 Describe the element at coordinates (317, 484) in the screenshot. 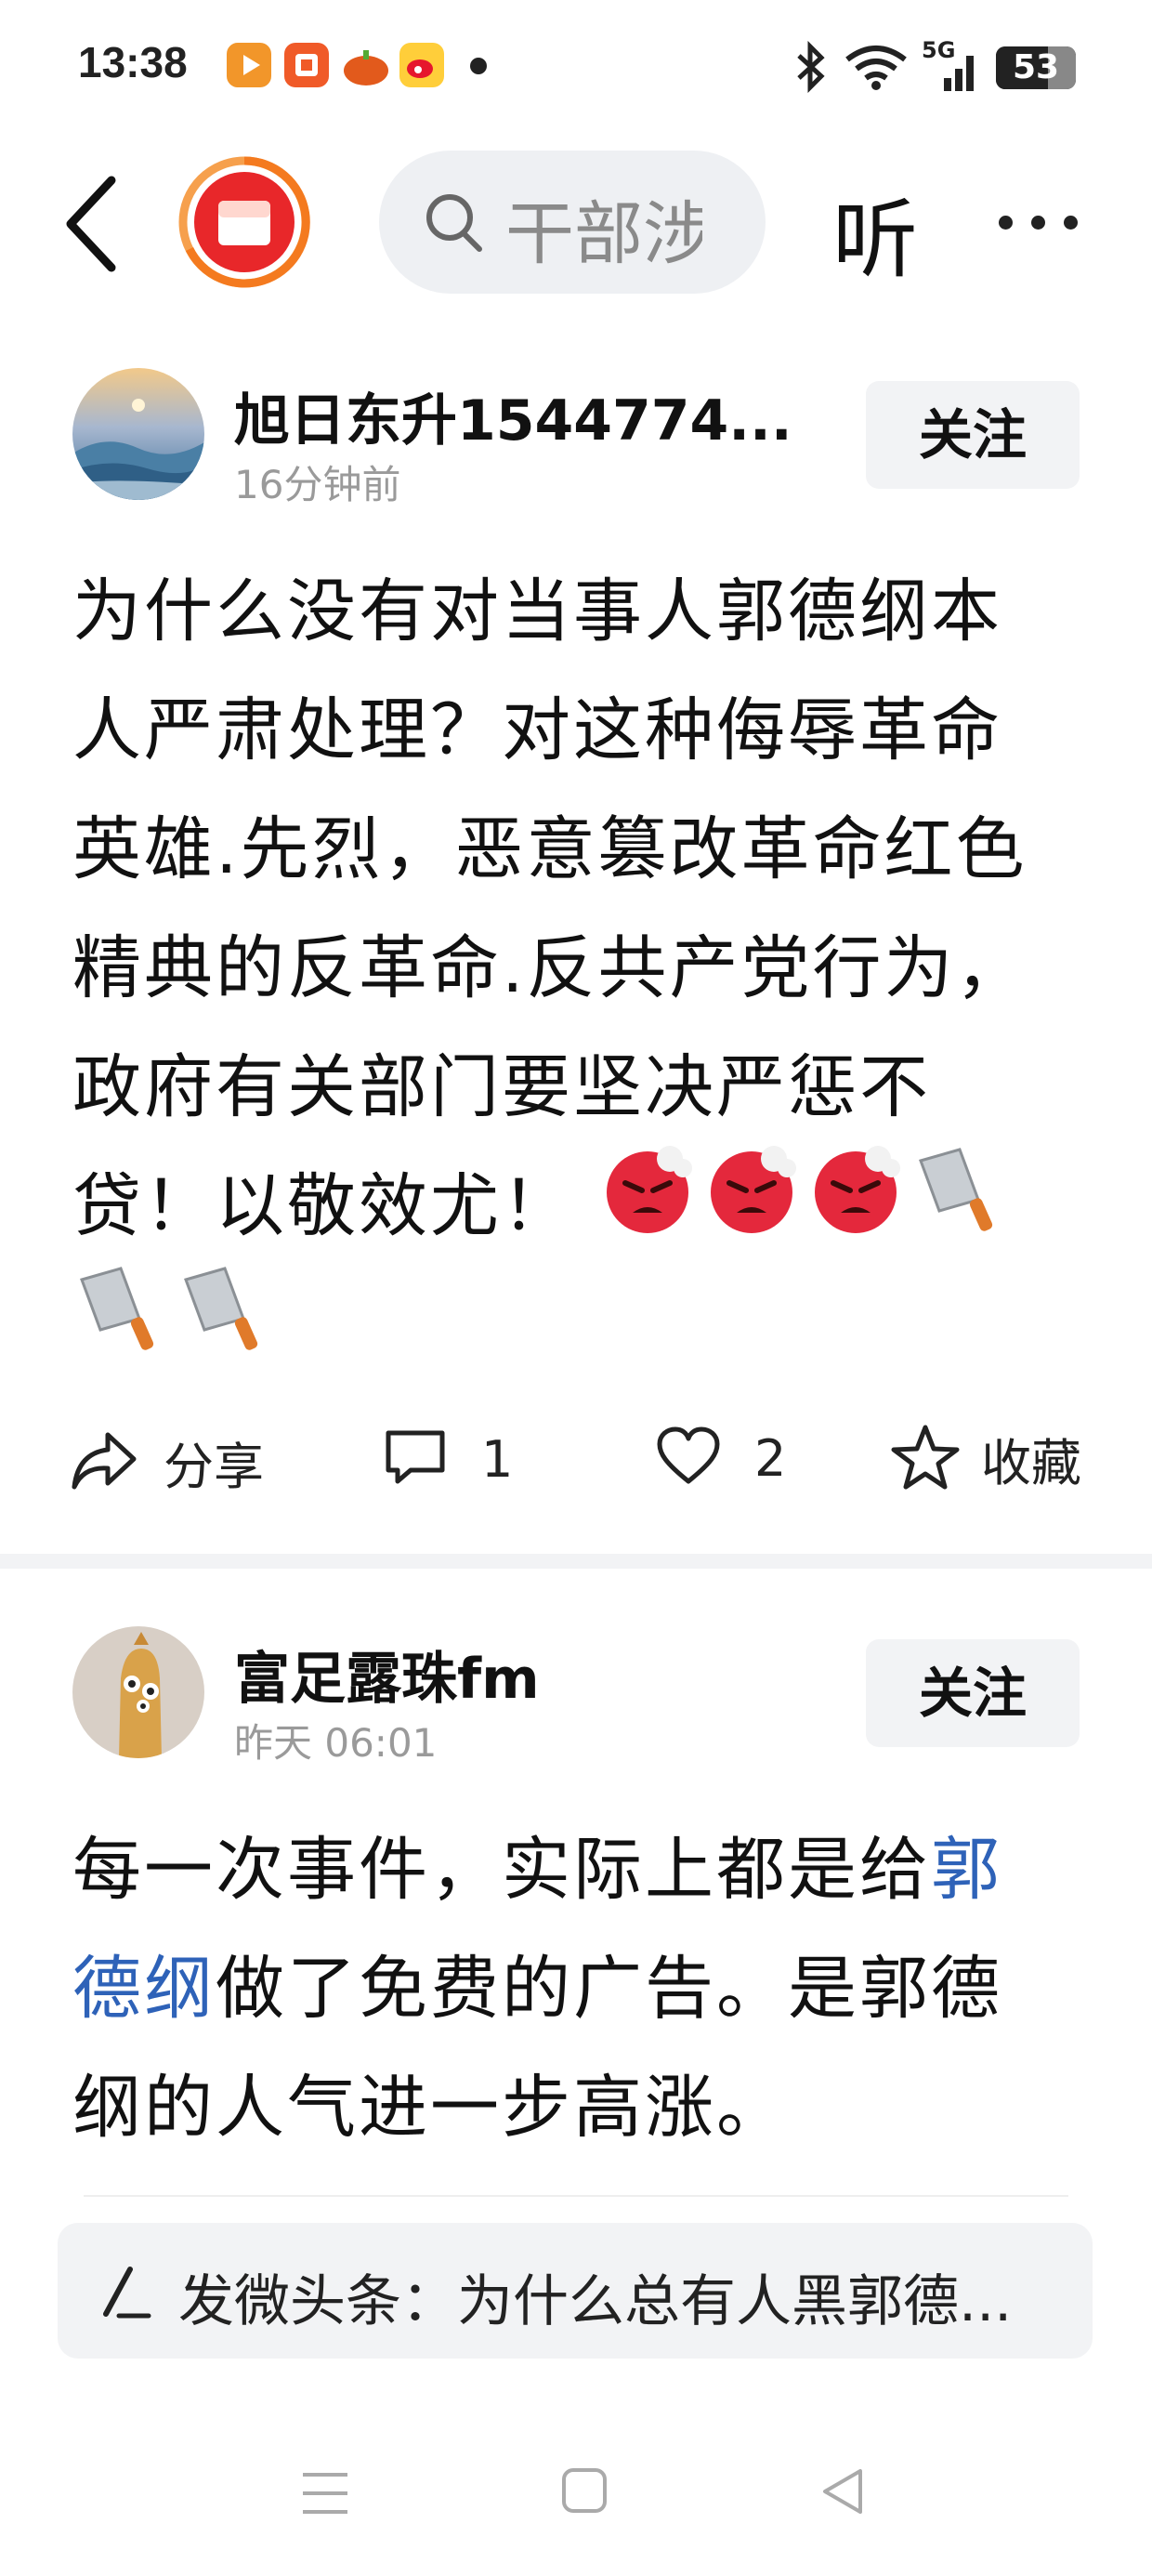

I see `post-time: 16分钟前` at that location.